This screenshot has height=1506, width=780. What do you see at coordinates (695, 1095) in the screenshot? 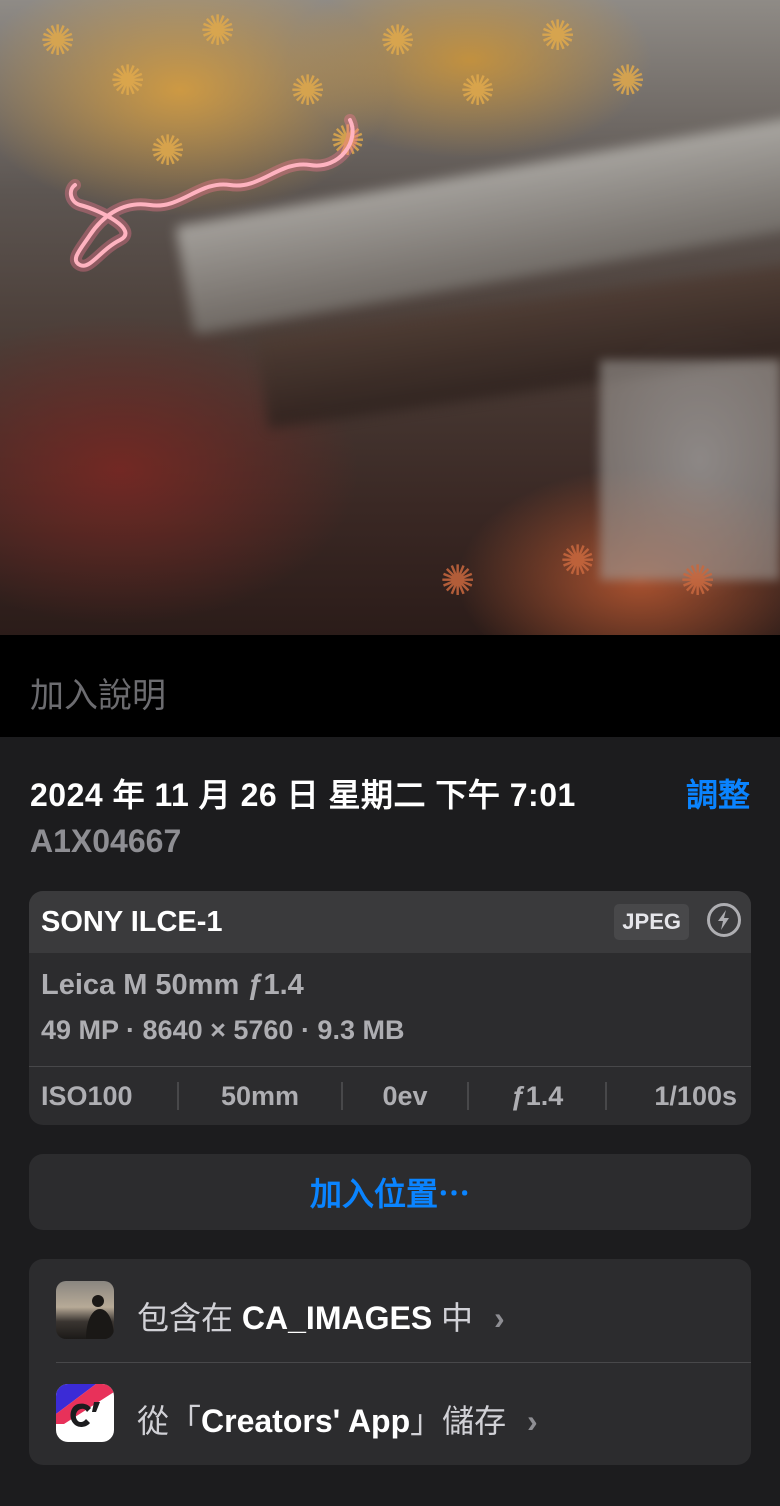
I see `exif-shutter: 1/100s` at bounding box center [695, 1095].